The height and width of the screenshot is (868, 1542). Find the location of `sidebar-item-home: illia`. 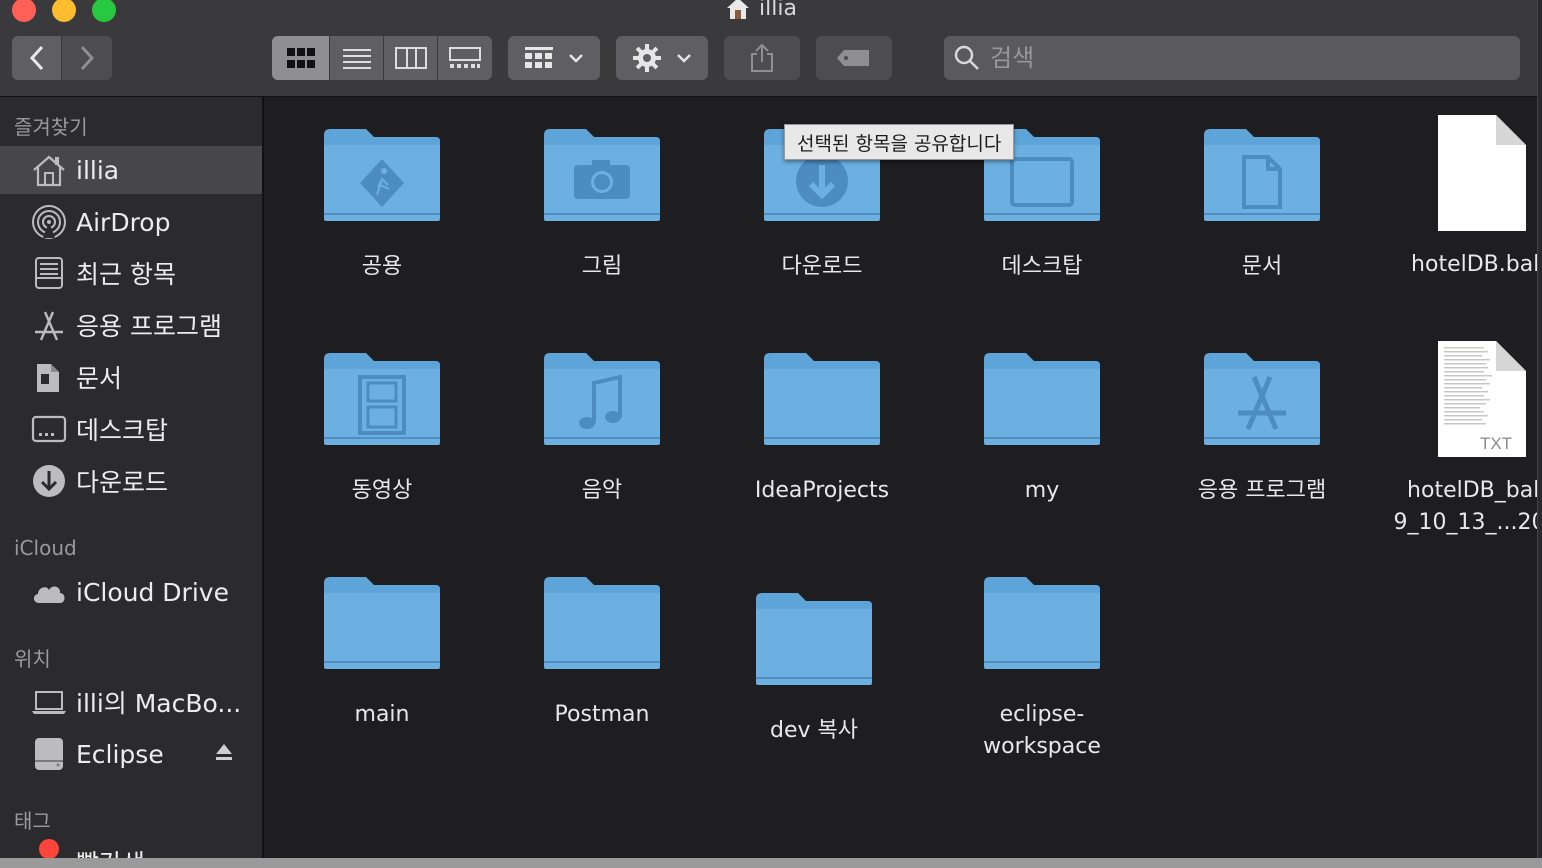

sidebar-item-home: illia is located at coordinates (131, 170).